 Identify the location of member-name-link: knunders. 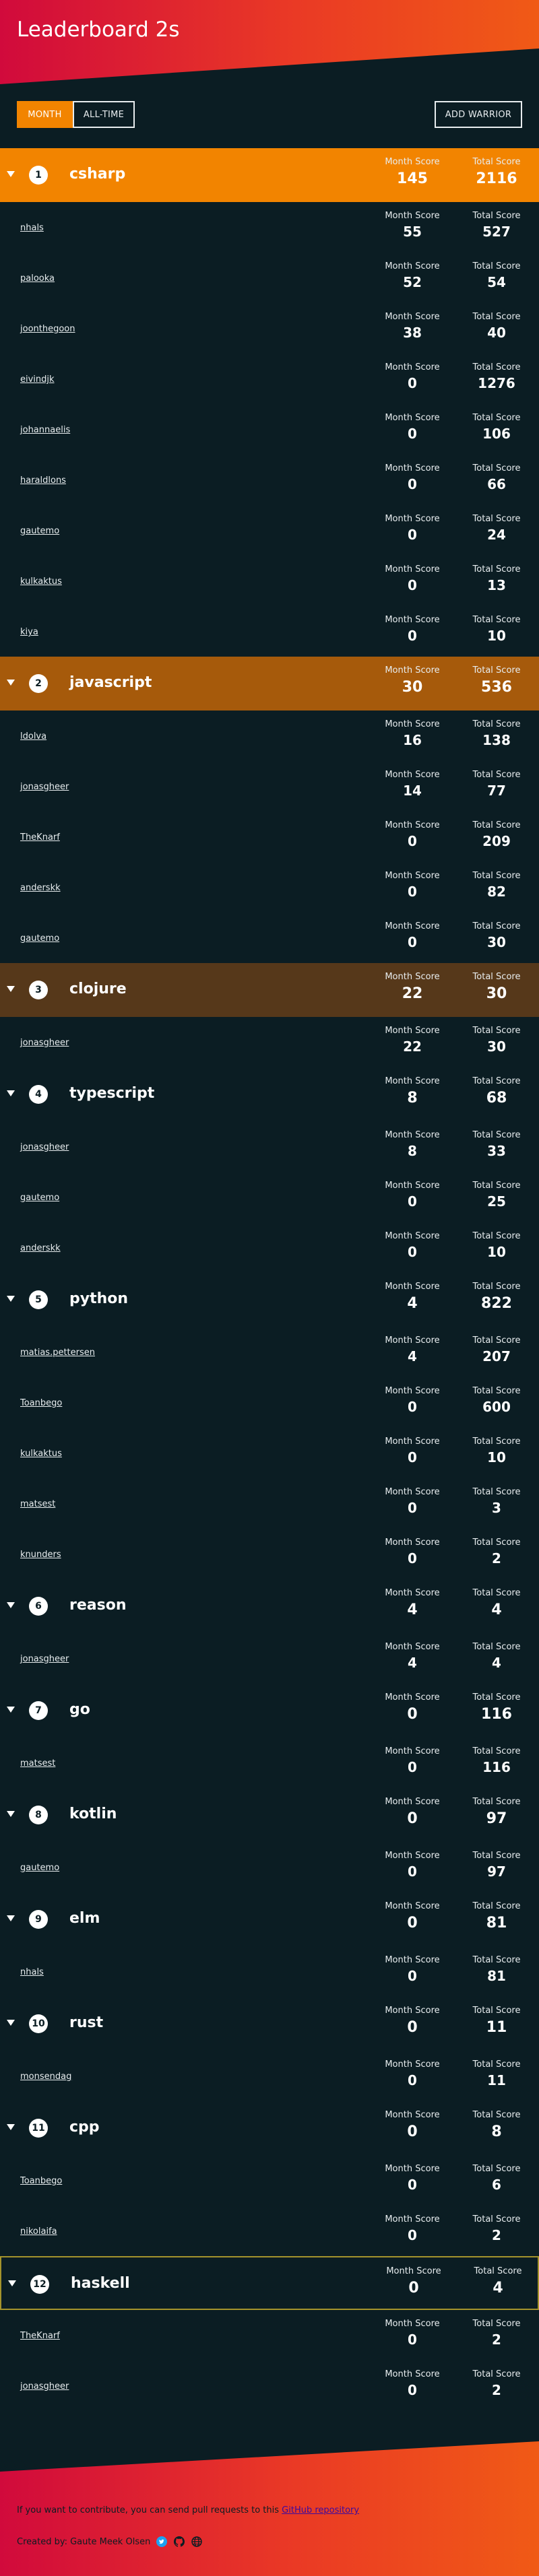
(40, 1555).